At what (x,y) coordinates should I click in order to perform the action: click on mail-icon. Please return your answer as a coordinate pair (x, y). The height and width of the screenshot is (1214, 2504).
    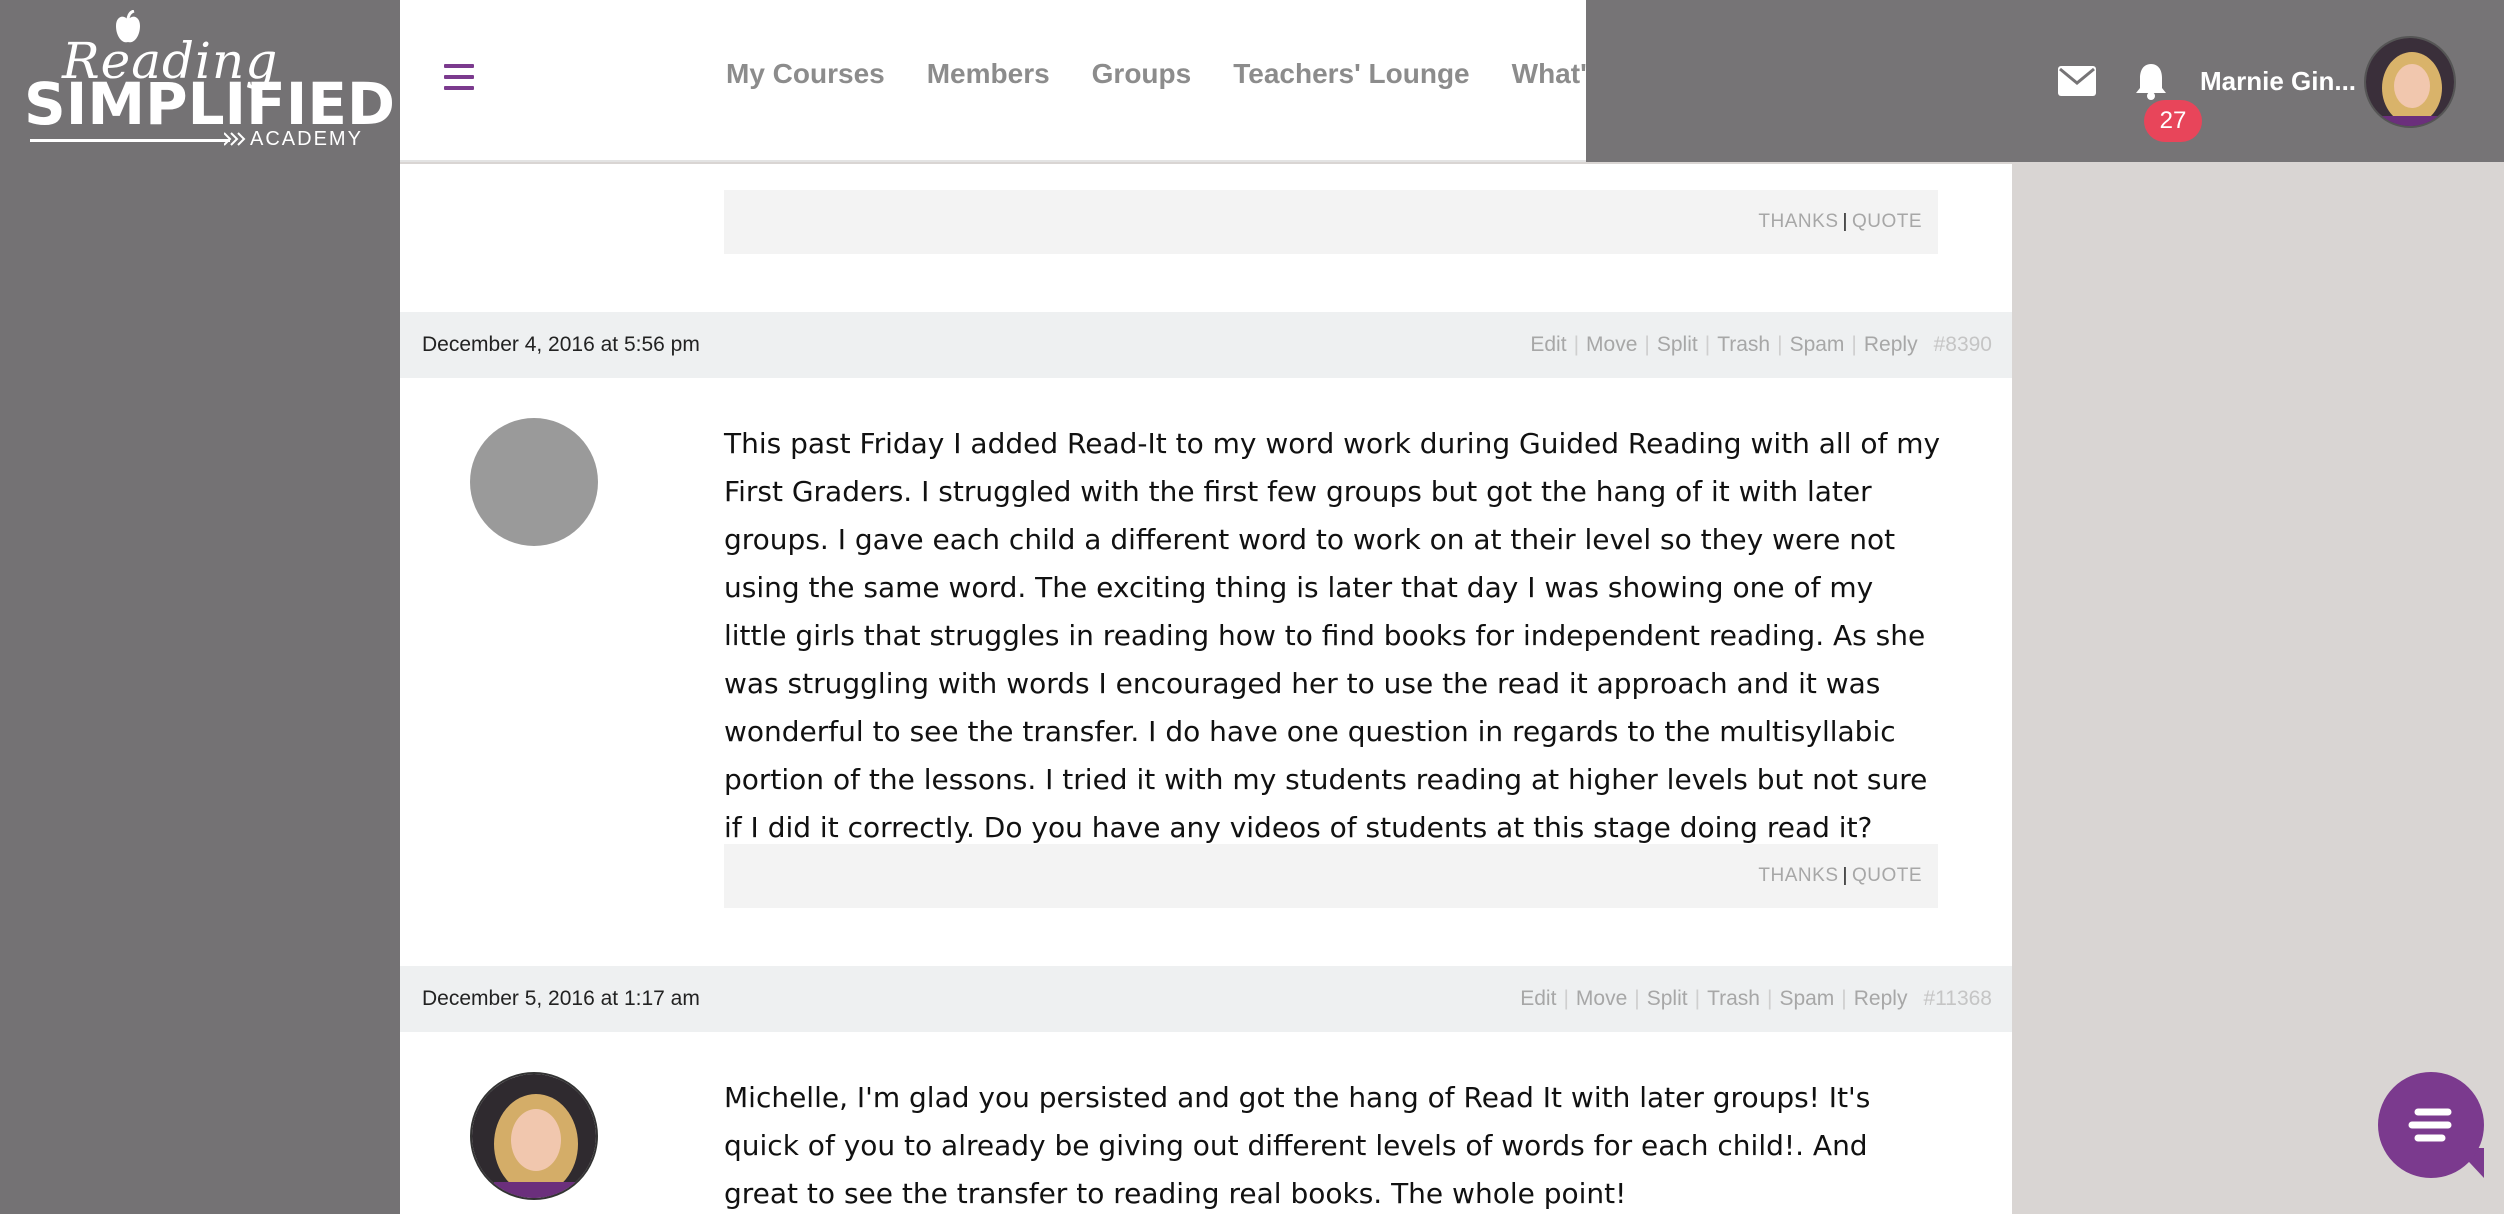
    Looking at the image, I should click on (2077, 81).